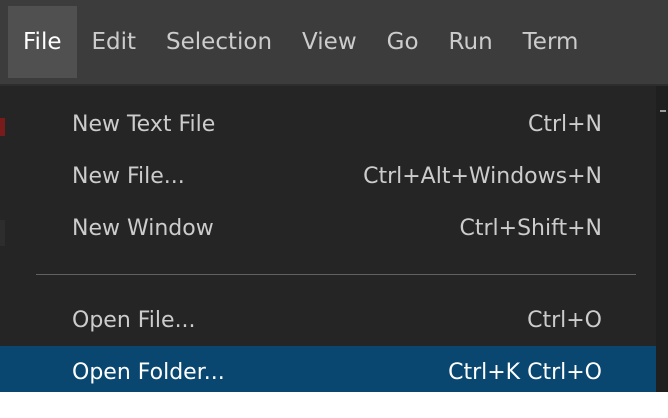 This screenshot has height=418, width=668. I want to click on menubar-item-file: File, so click(42, 42).